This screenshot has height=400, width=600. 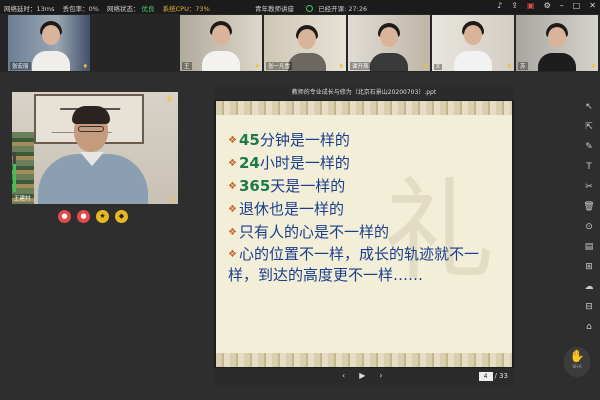 What do you see at coordinates (305, 43) in the screenshot?
I see `participant-tile: 张一凡雪 ♦` at bounding box center [305, 43].